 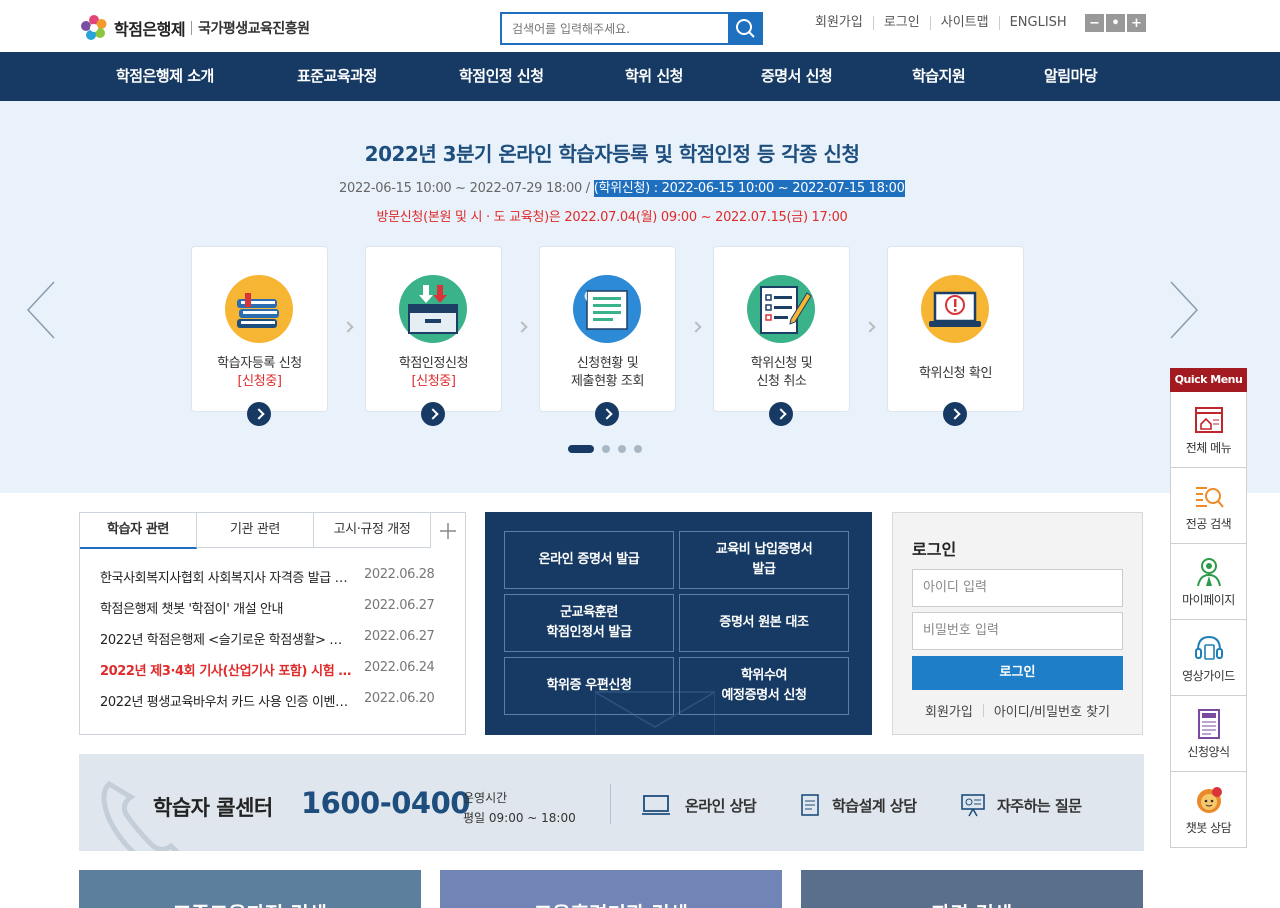 What do you see at coordinates (259, 336) in the screenshot?
I see `card-learner-register: 학습자등록 신청 [신청중]` at bounding box center [259, 336].